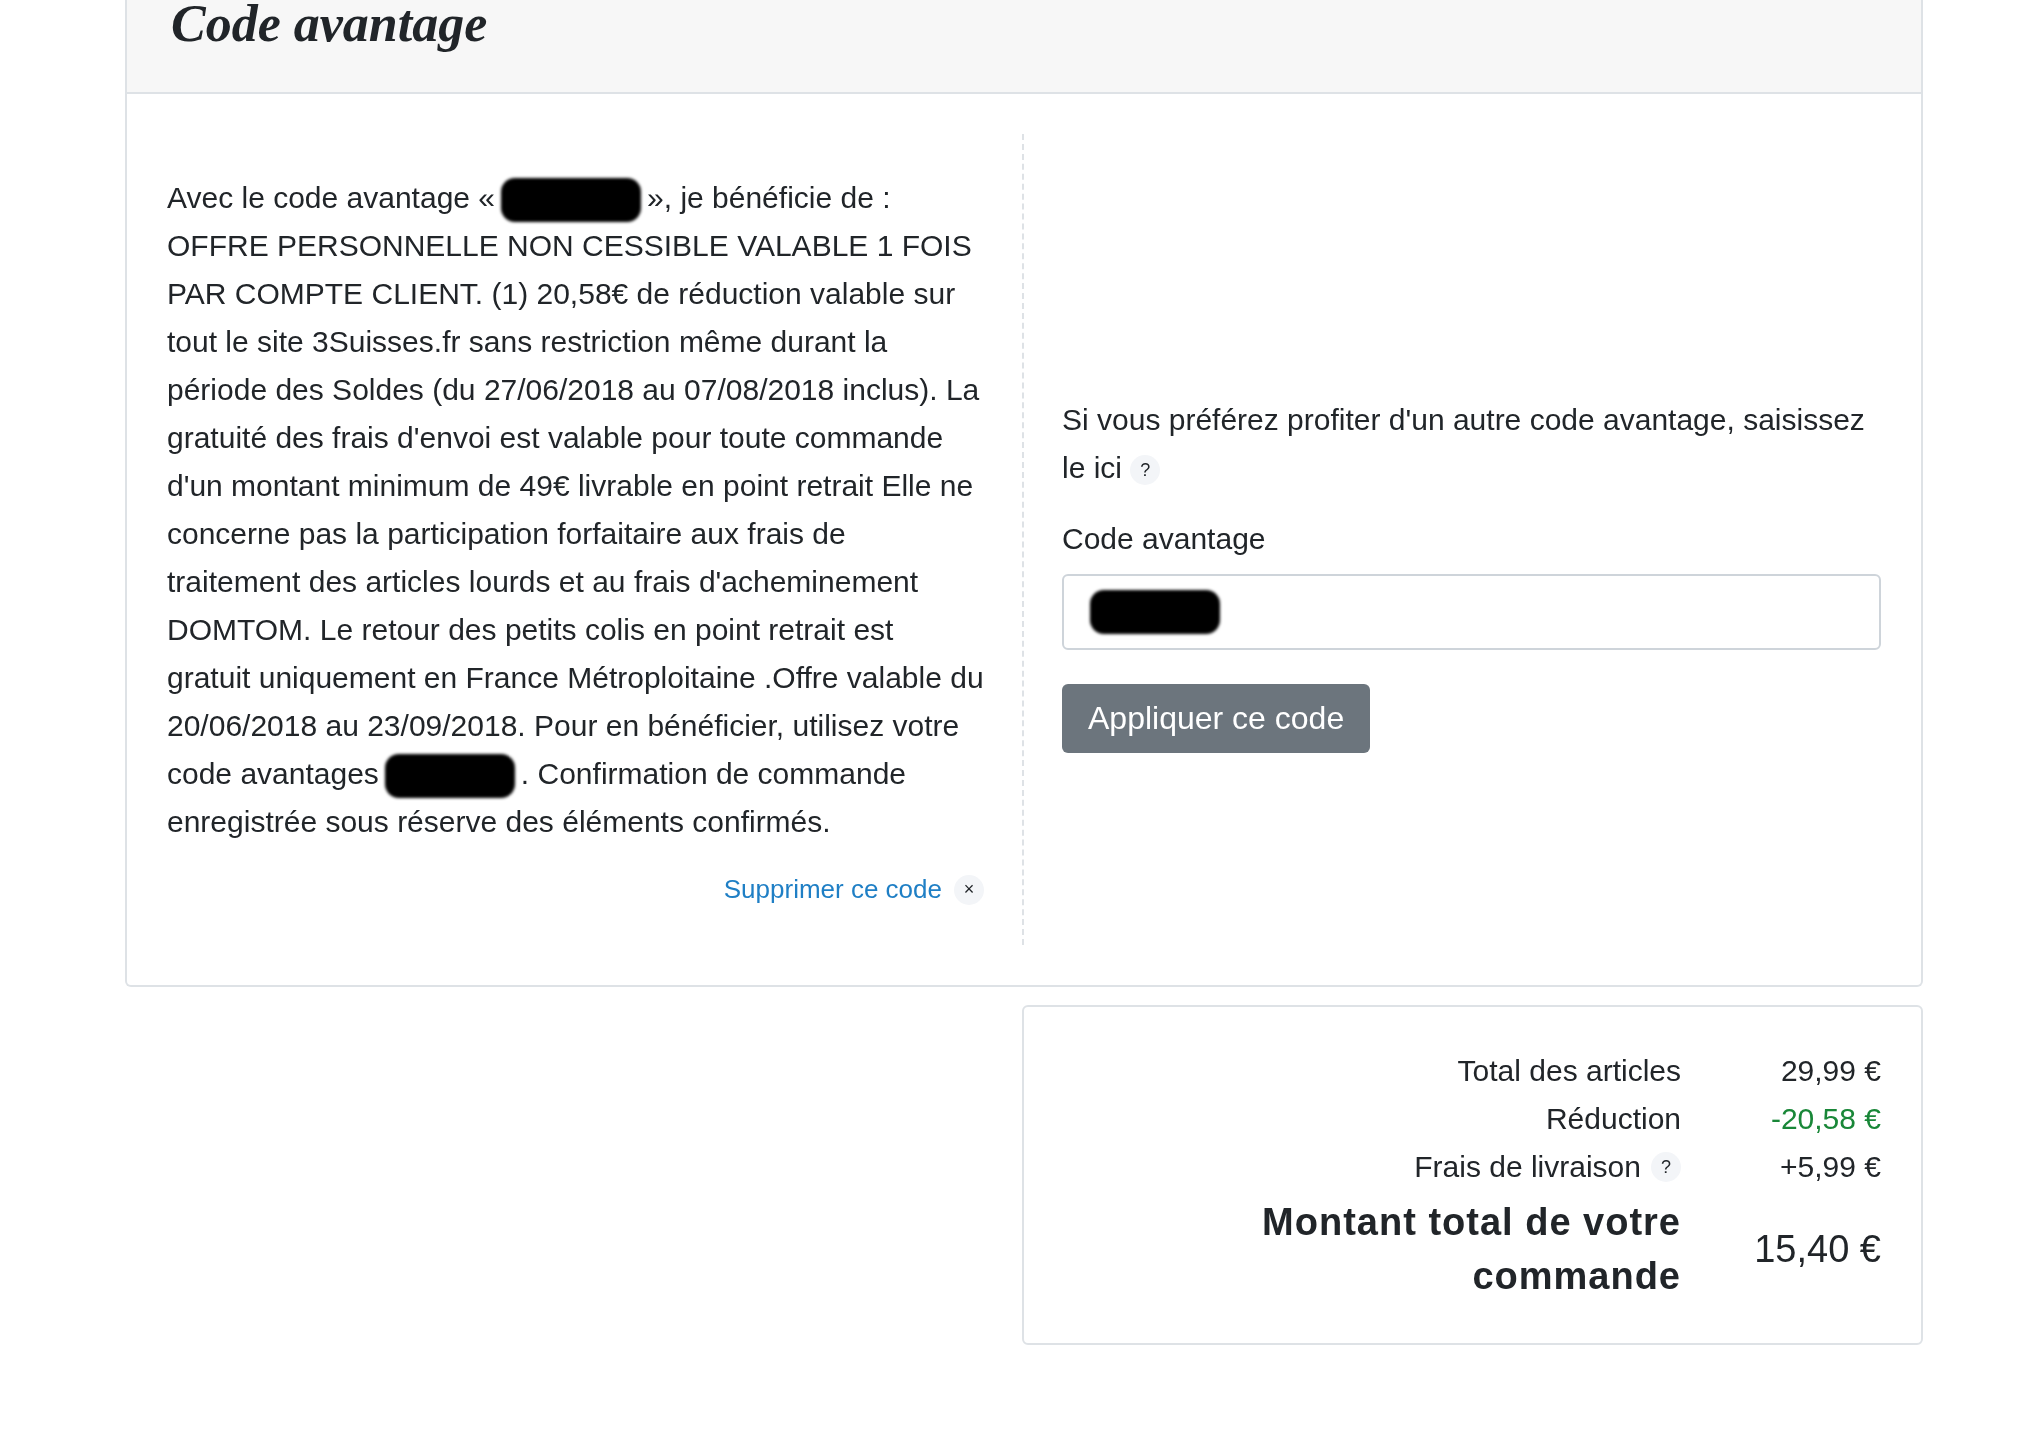  Describe the element at coordinates (1464, 445) in the screenshot. I see `other-code-prompt: Si vous préférez profiter d'un autre code avantage, saisissez le ici ?` at that location.